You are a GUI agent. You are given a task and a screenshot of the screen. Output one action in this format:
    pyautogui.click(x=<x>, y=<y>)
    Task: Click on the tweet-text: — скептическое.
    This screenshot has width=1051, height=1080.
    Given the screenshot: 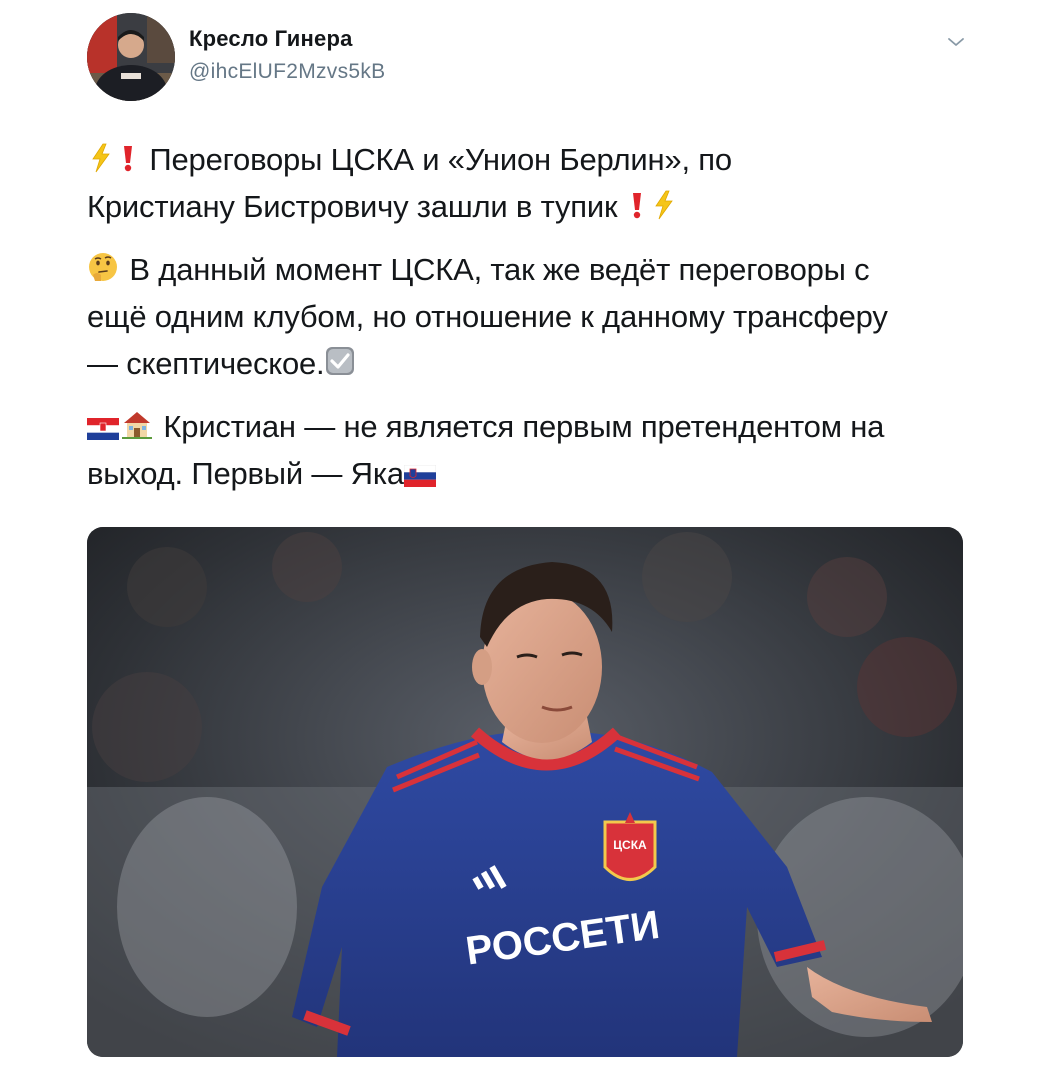 What is the action you would take?
    pyautogui.click(x=206, y=363)
    